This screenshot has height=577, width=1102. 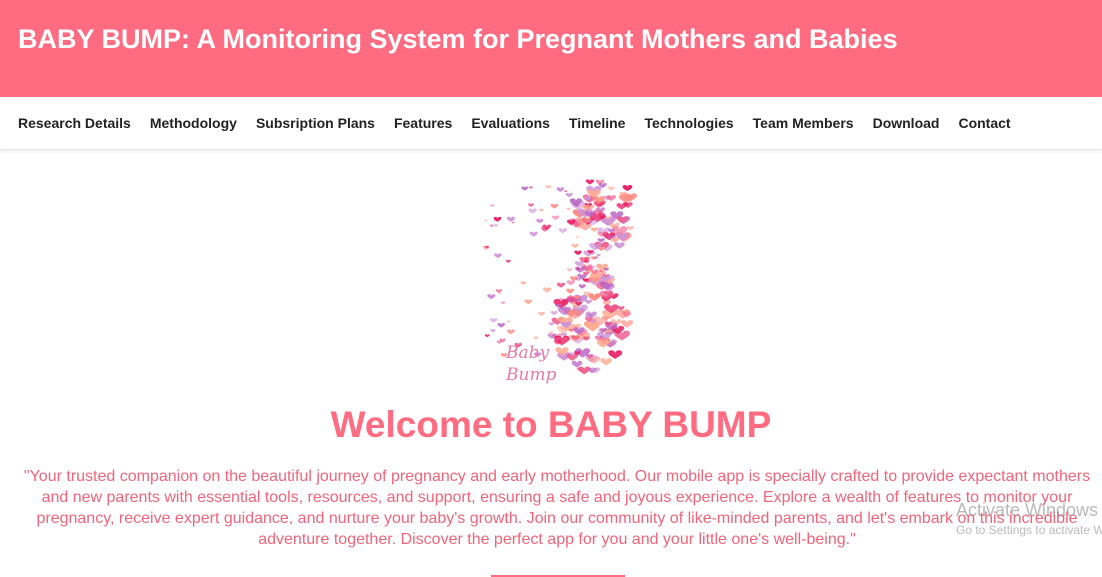 I want to click on baby-bump-logo: Baby Bump, so click(x=560, y=282).